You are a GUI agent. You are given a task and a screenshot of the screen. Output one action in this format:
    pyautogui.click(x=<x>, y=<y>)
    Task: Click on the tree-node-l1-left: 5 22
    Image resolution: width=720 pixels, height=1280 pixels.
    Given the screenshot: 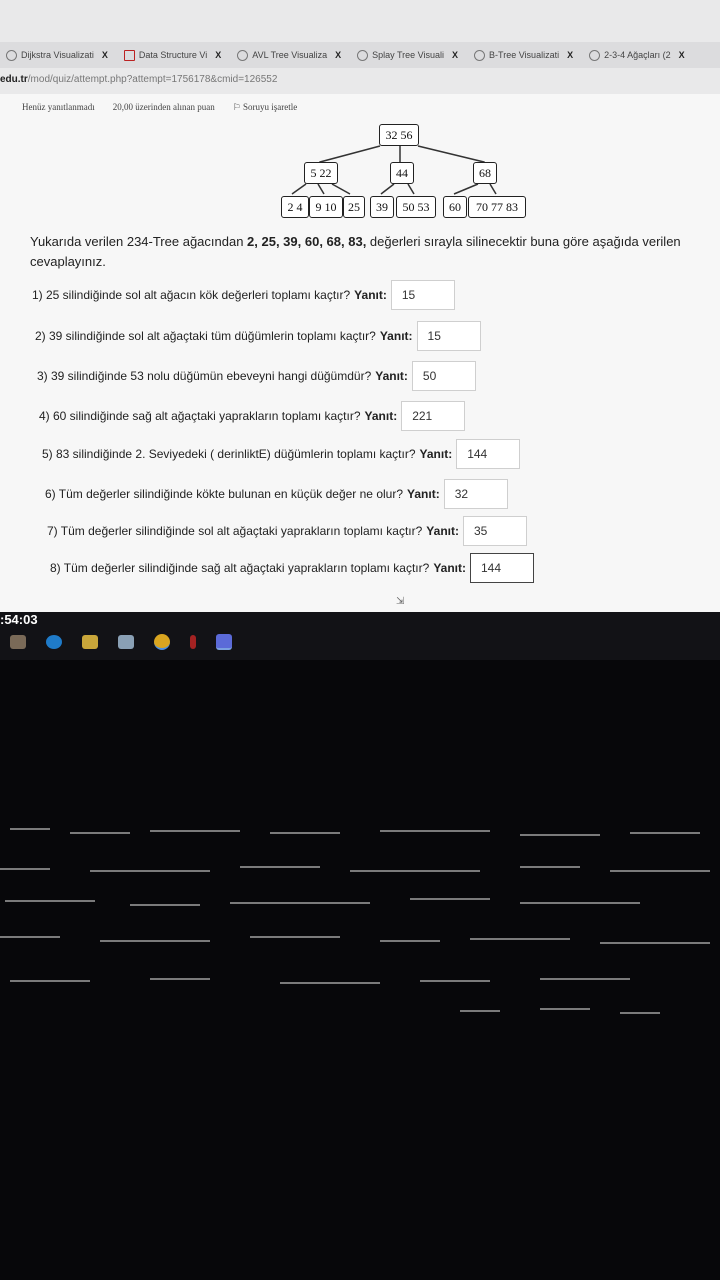 What is the action you would take?
    pyautogui.click(x=321, y=173)
    